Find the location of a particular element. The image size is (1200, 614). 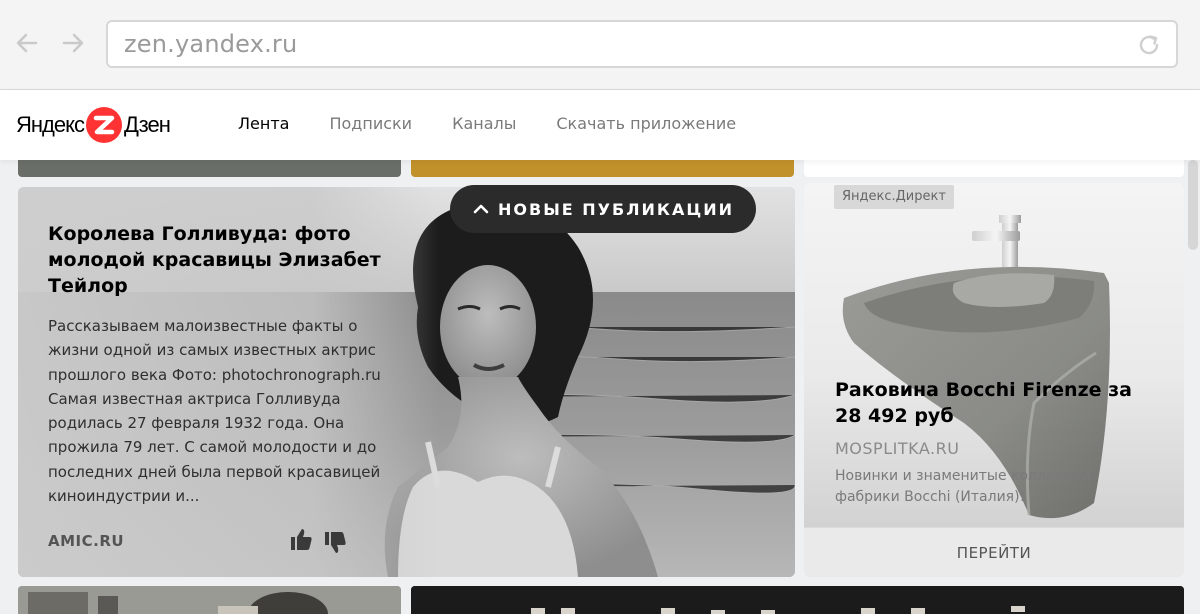

main-nav: Лента Подписки Каналы Скачать приложение is located at coordinates (487, 123).